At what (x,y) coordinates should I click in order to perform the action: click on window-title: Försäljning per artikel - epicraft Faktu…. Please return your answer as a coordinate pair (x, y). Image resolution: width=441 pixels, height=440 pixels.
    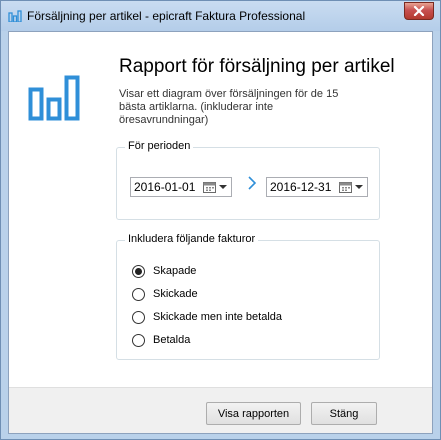
    Looking at the image, I should click on (166, 16).